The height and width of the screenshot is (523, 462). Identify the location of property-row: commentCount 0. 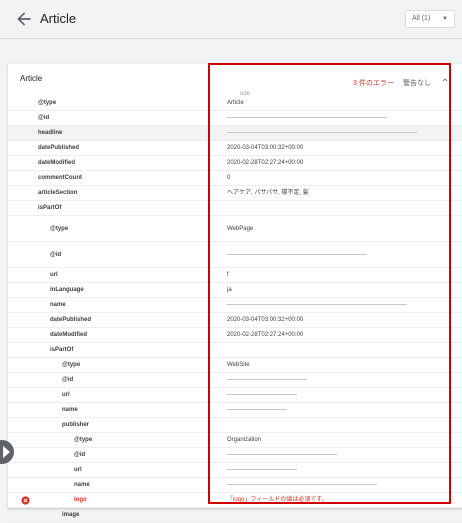
(235, 178).